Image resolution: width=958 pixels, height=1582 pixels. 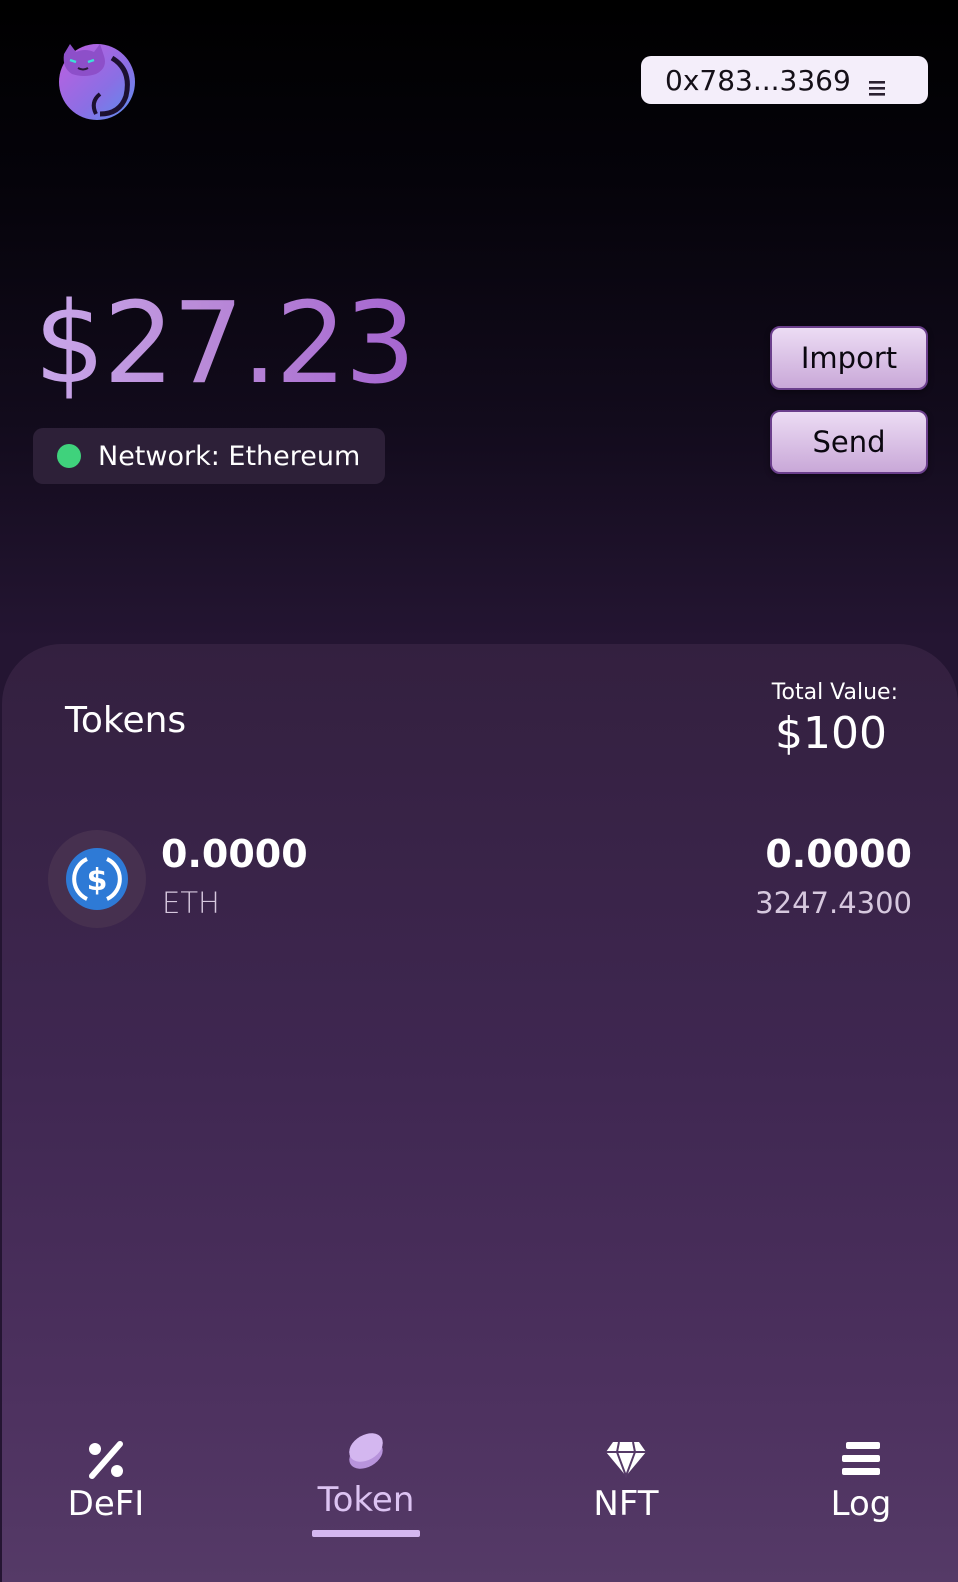 What do you see at coordinates (234, 854) in the screenshot?
I see `token-amount: 0.0000` at bounding box center [234, 854].